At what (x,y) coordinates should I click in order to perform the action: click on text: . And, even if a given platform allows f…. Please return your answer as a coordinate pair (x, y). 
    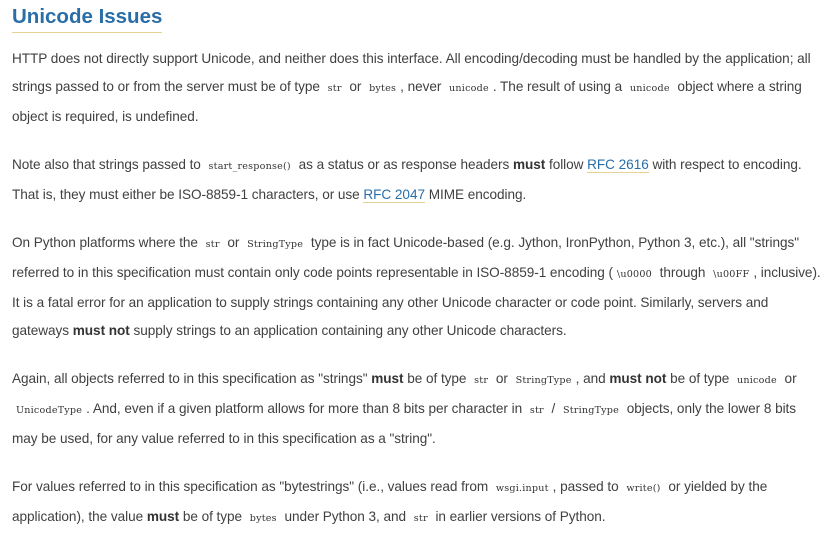
    Looking at the image, I should click on (306, 408).